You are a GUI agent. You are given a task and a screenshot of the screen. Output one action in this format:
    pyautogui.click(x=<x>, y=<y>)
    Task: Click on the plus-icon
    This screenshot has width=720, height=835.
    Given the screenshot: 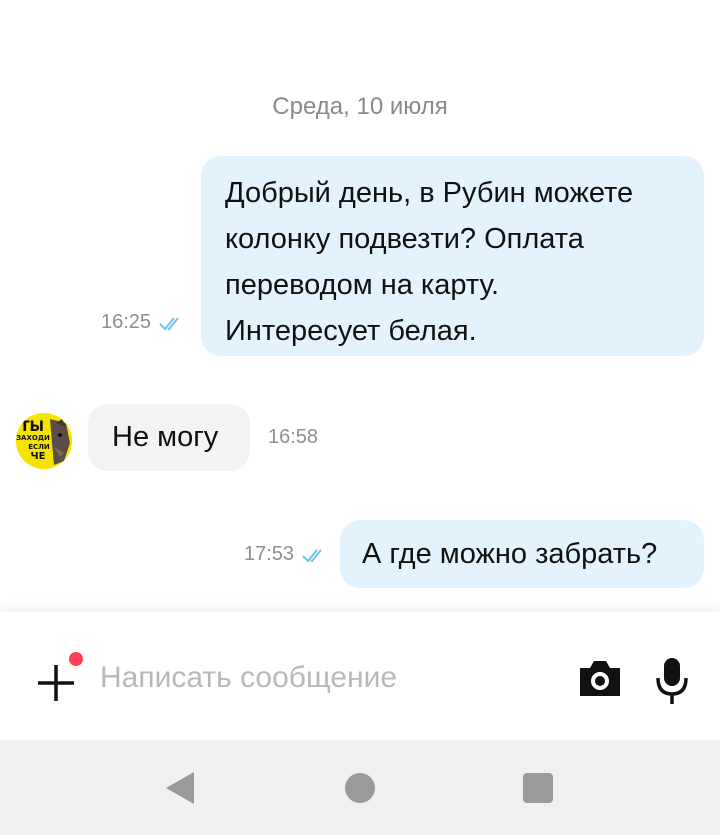 What is the action you would take?
    pyautogui.click(x=56, y=683)
    